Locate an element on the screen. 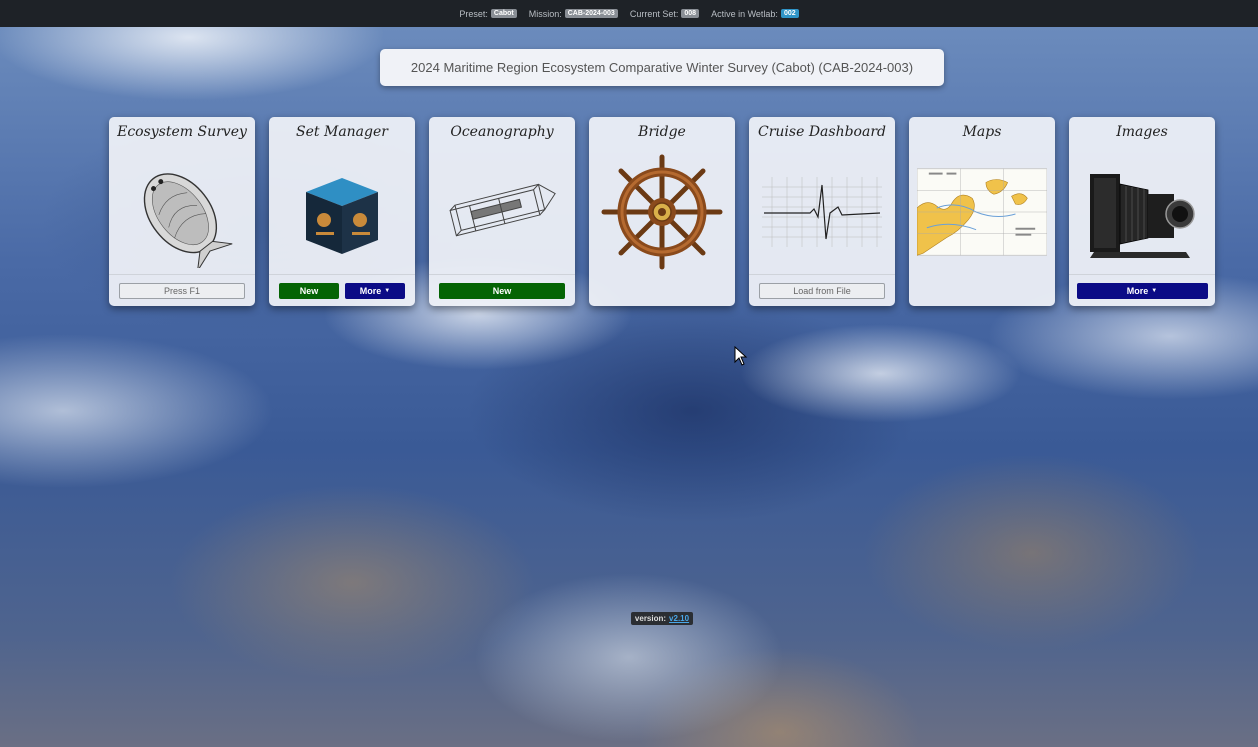 The image size is (1258, 747). ctd-instrument-icon is located at coordinates (502, 212).